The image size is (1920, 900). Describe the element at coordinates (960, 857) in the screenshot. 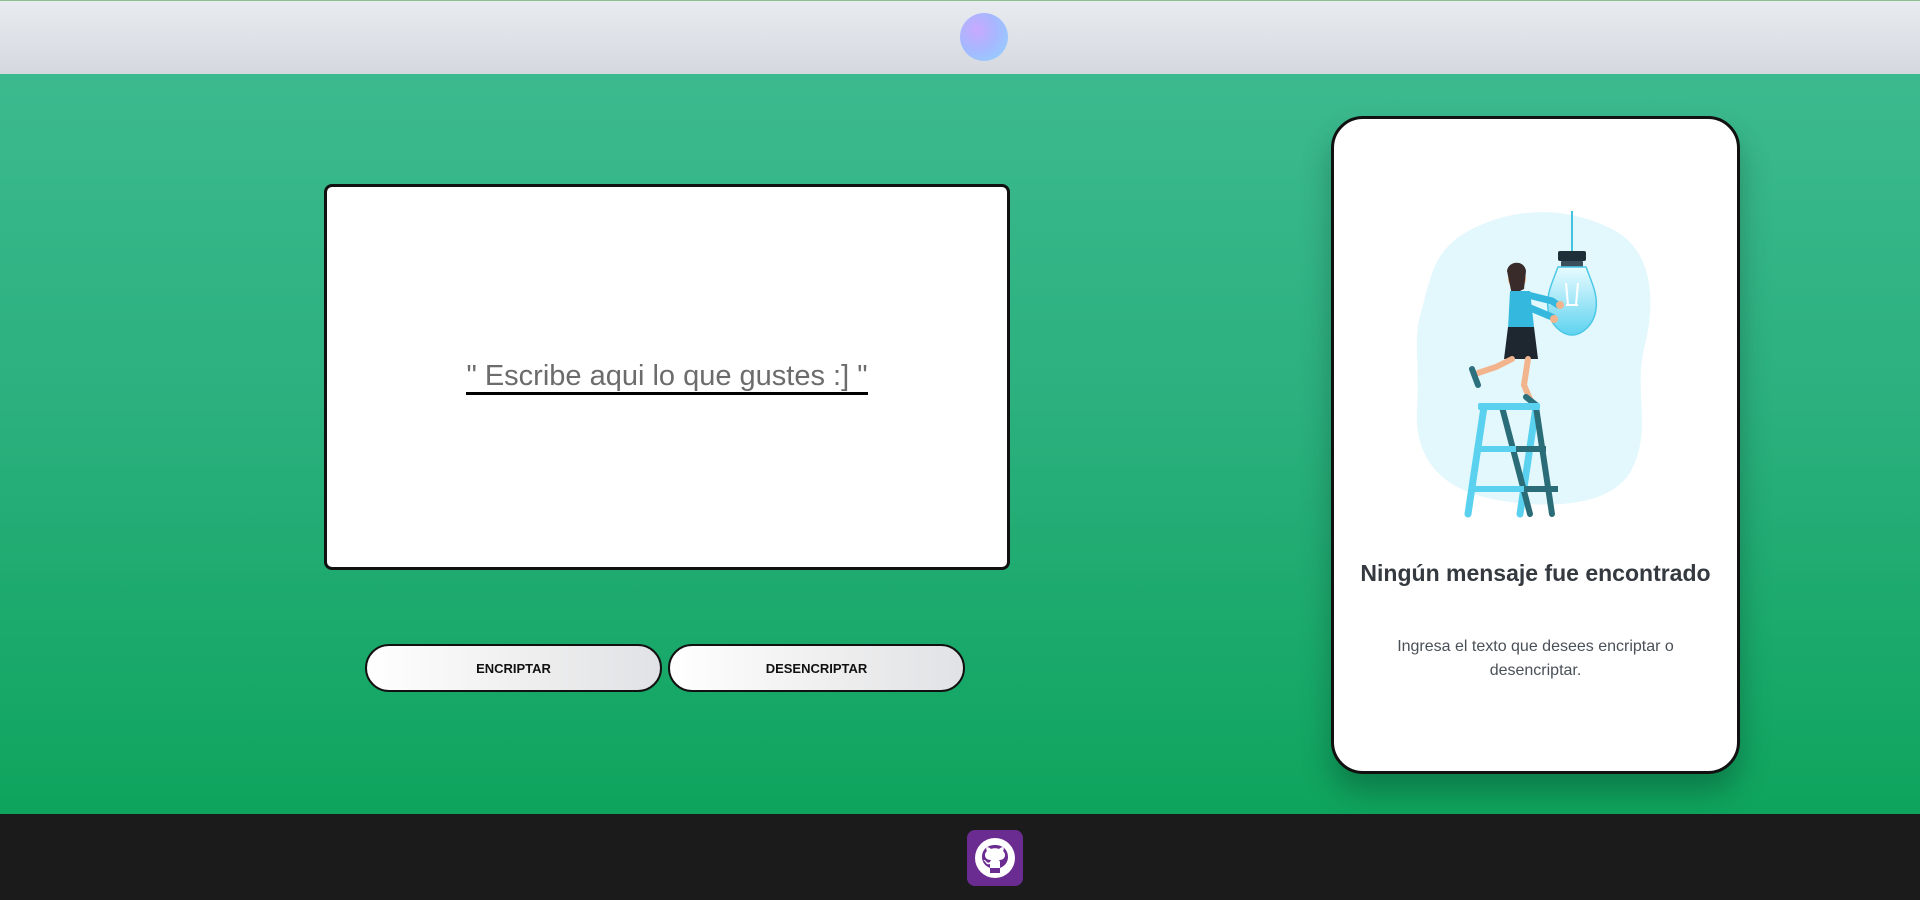

I see `footer-bar` at that location.